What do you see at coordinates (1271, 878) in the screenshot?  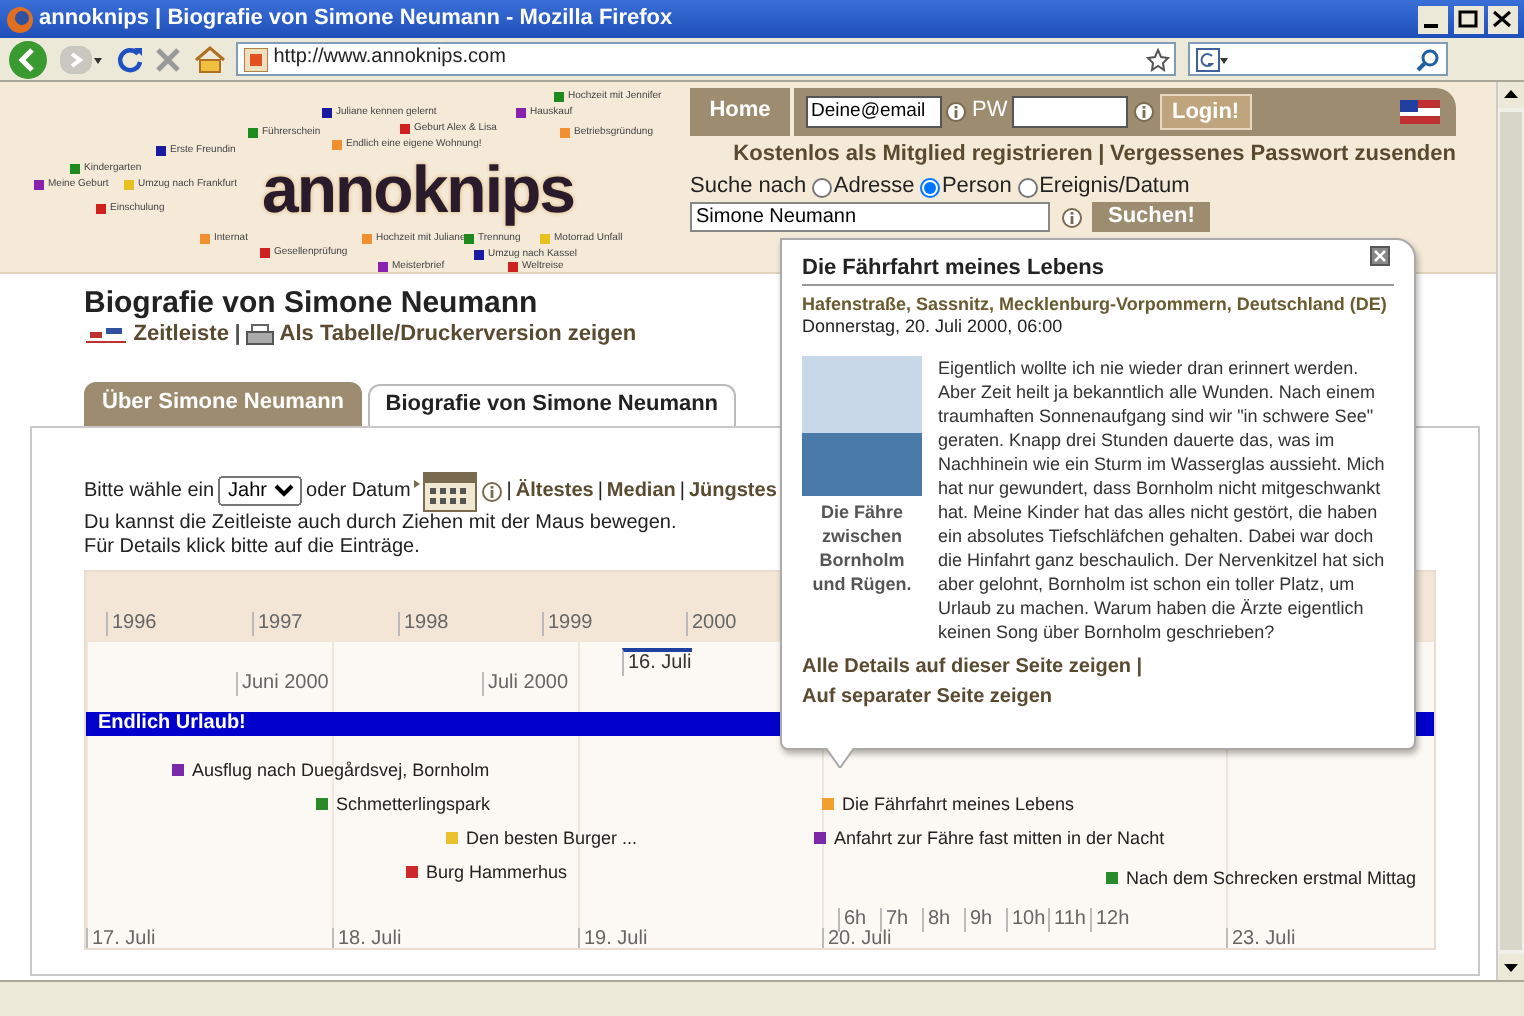 I see `event-label: Nach dem Schrecken erstmal Mittag` at bounding box center [1271, 878].